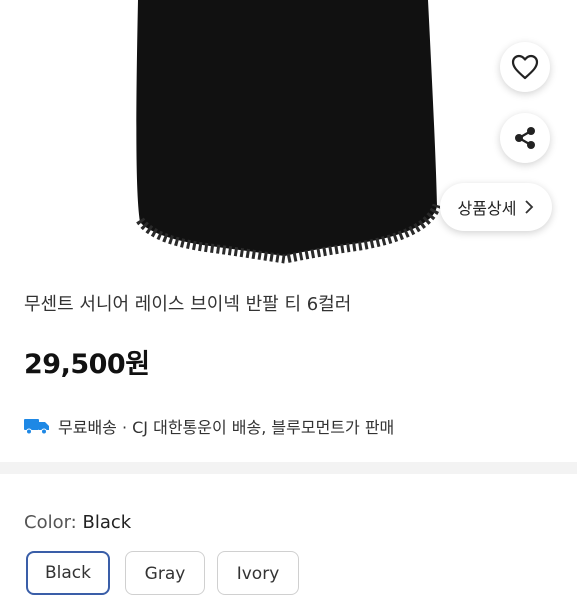  Describe the element at coordinates (226, 427) in the screenshot. I see `shipping-text: 무료배송 · CJ 대한통운이 배송, 블루모먼트가 판매` at that location.